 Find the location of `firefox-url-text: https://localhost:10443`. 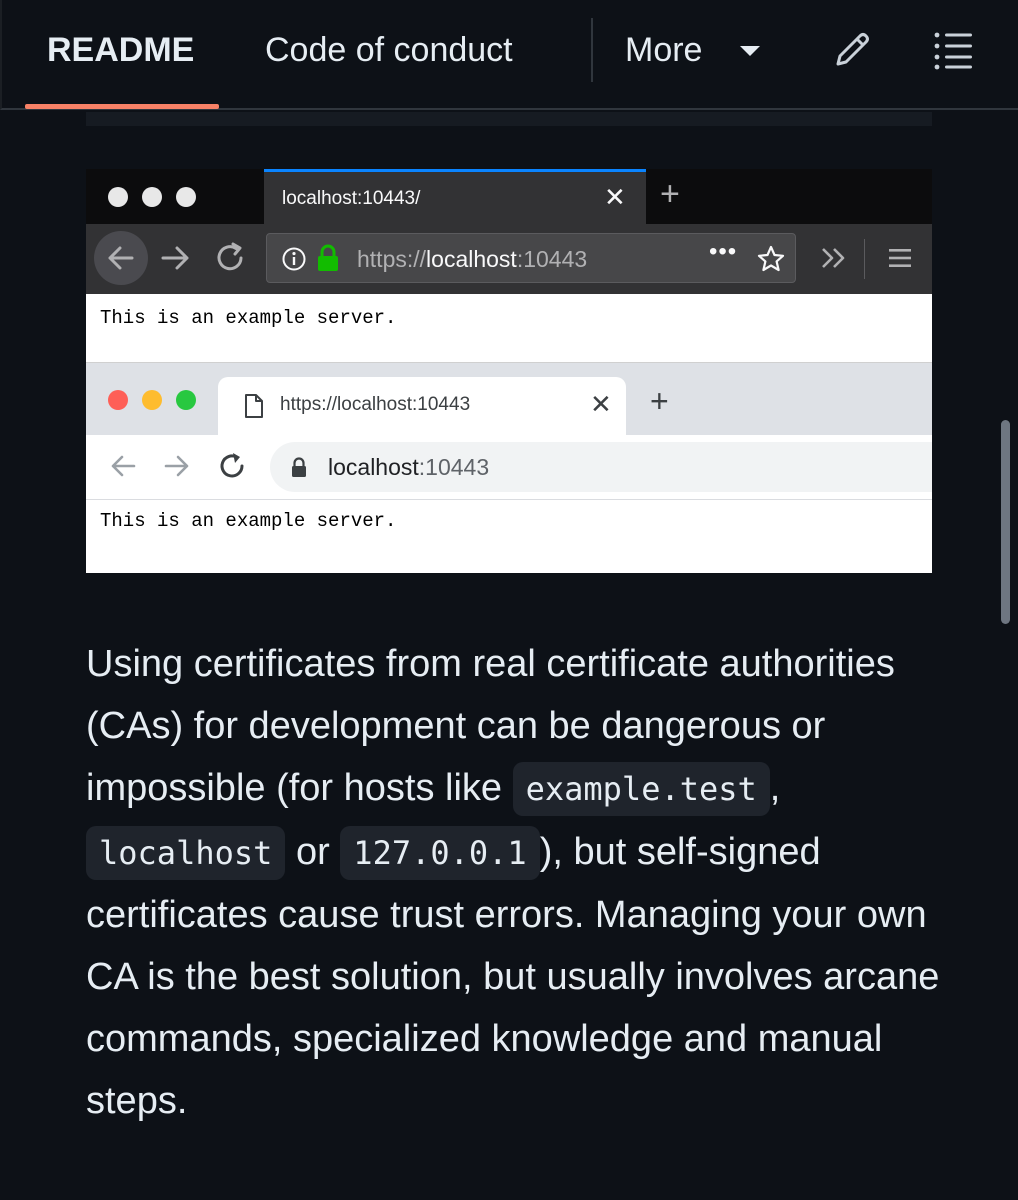

firefox-url-text: https://localhost:10443 is located at coordinates (472, 259).